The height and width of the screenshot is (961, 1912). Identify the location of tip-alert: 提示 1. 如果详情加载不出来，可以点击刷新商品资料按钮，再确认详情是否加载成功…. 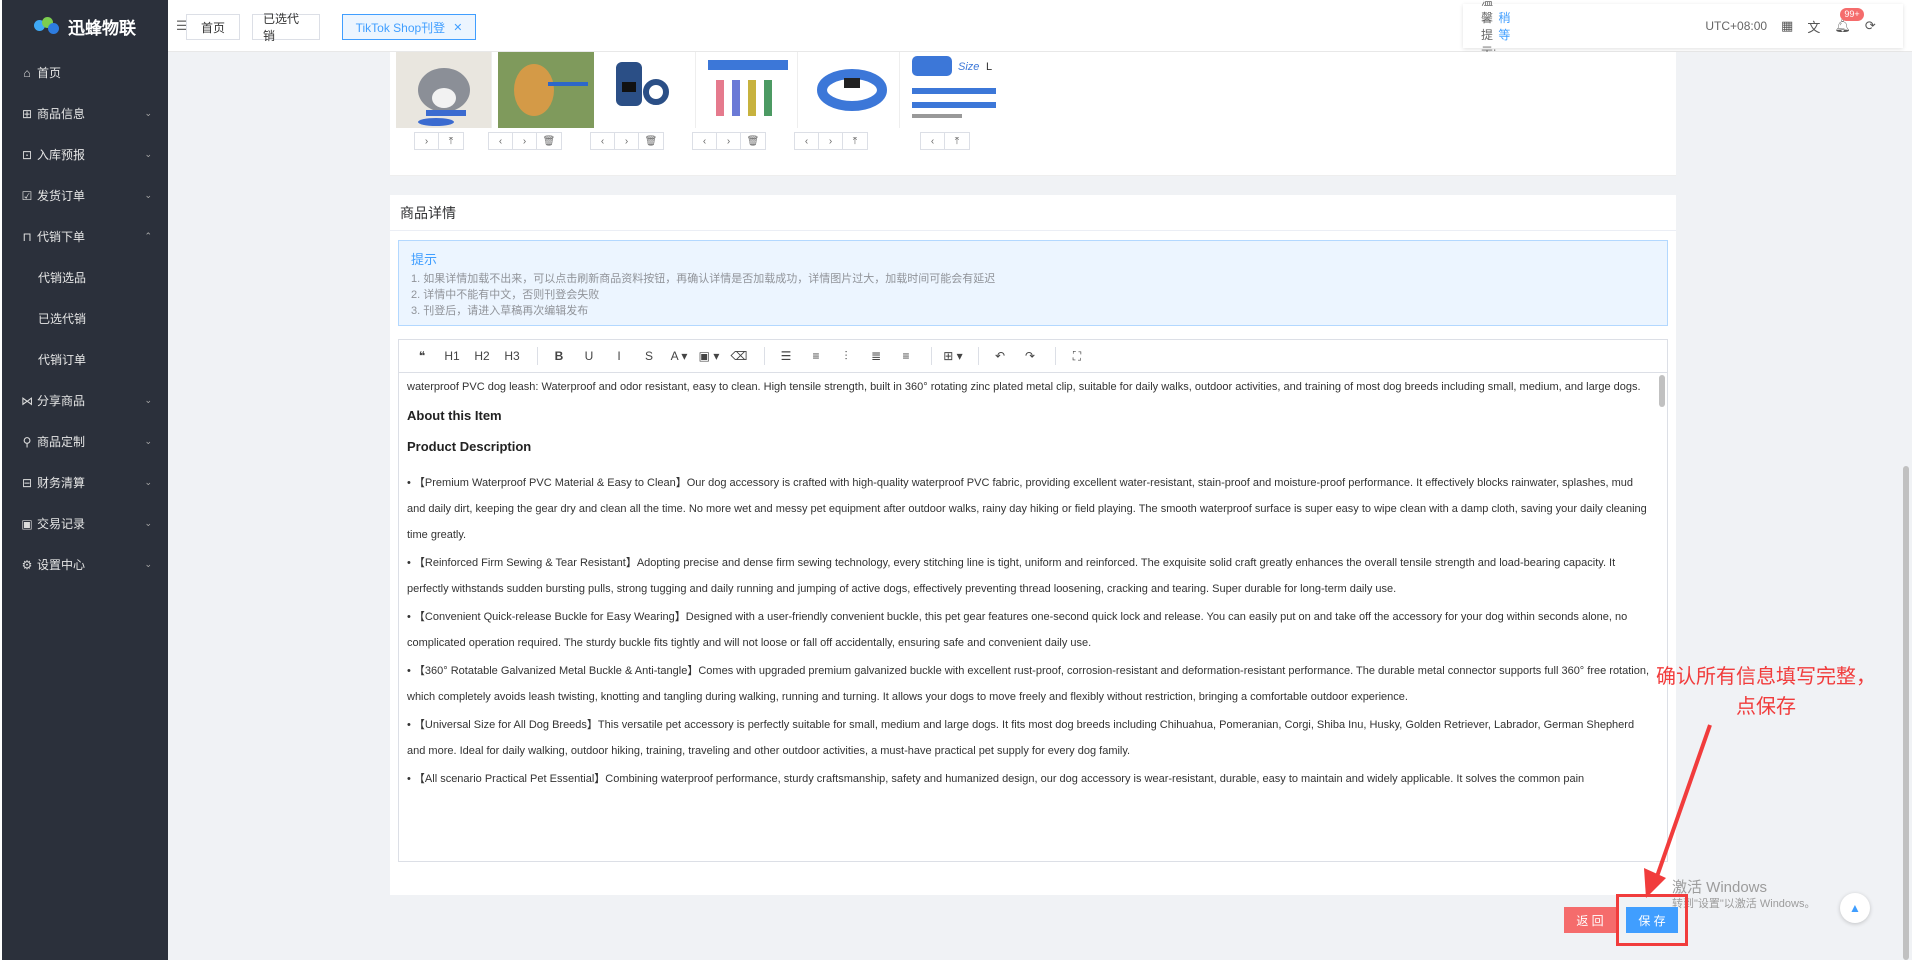
(1033, 283).